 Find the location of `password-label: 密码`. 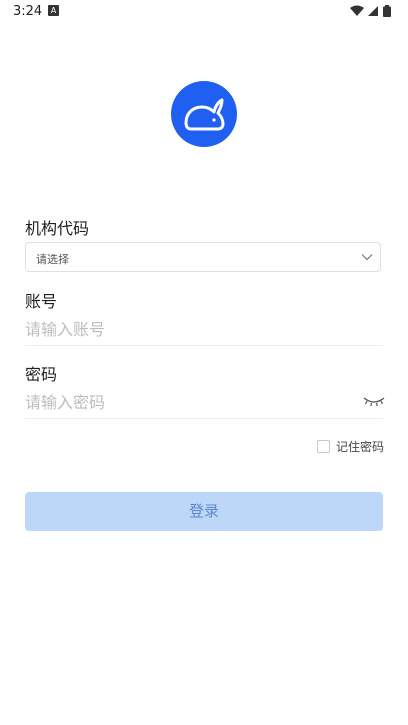

password-label: 密码 is located at coordinates (41, 374).